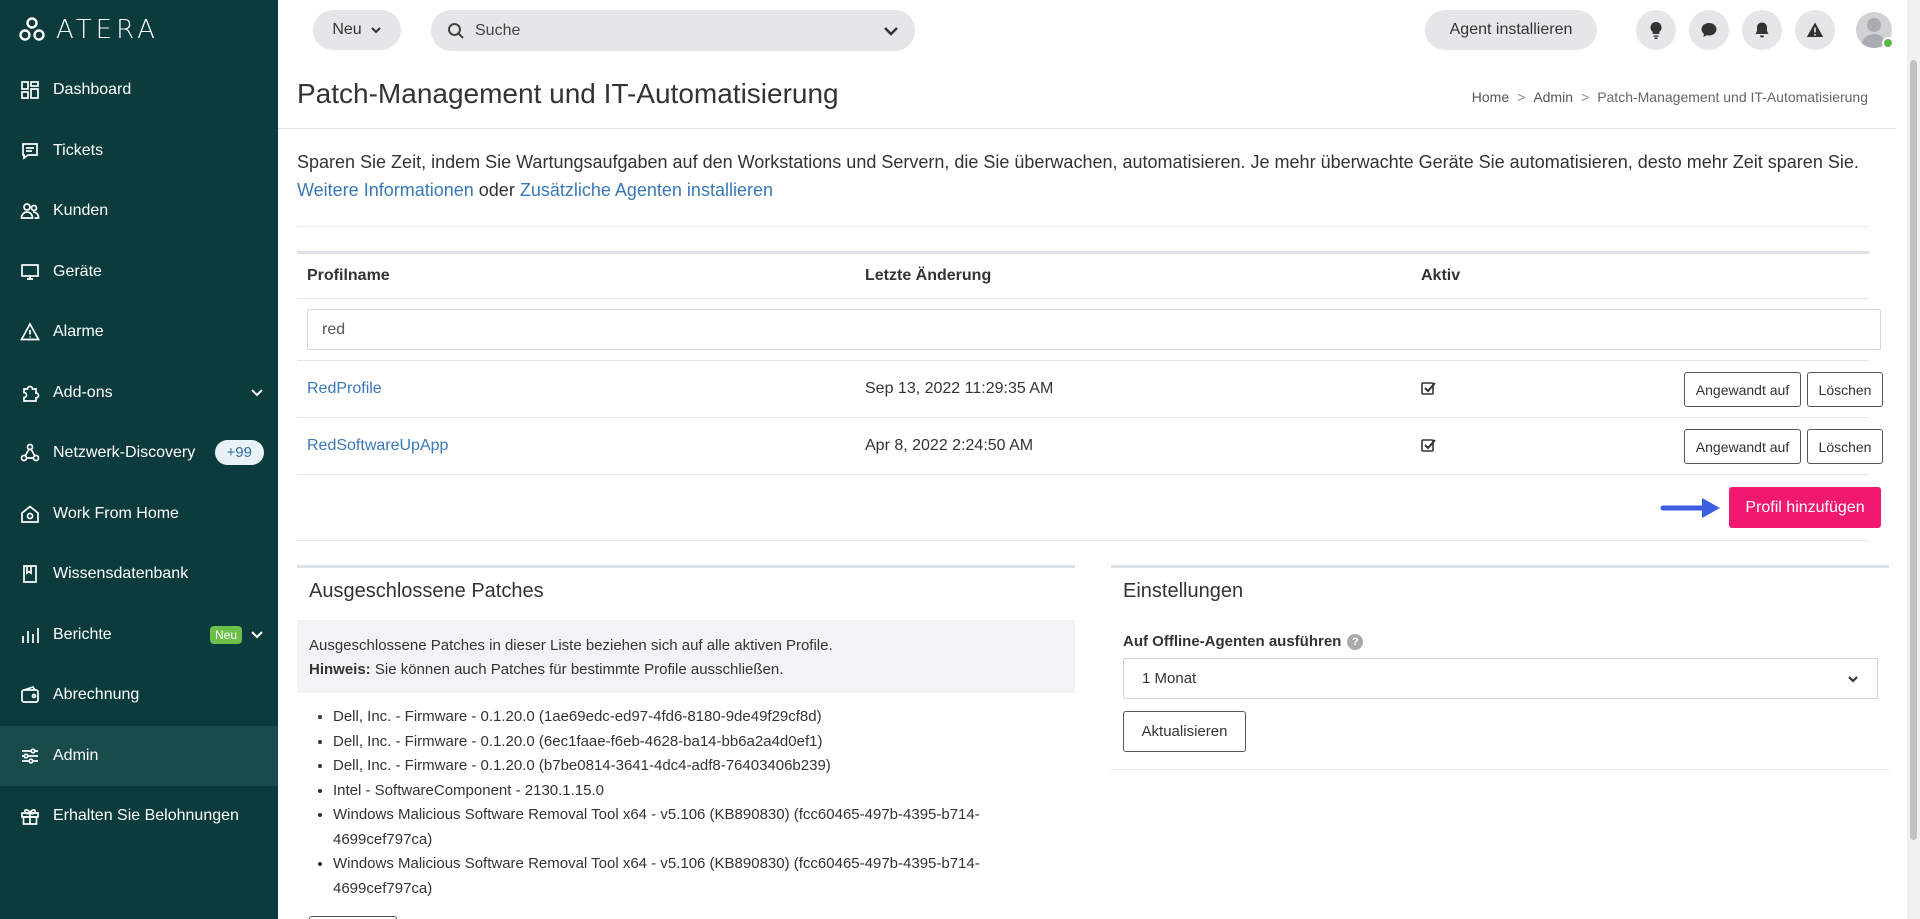  I want to click on profile-name-link: RedProfile, so click(344, 389).